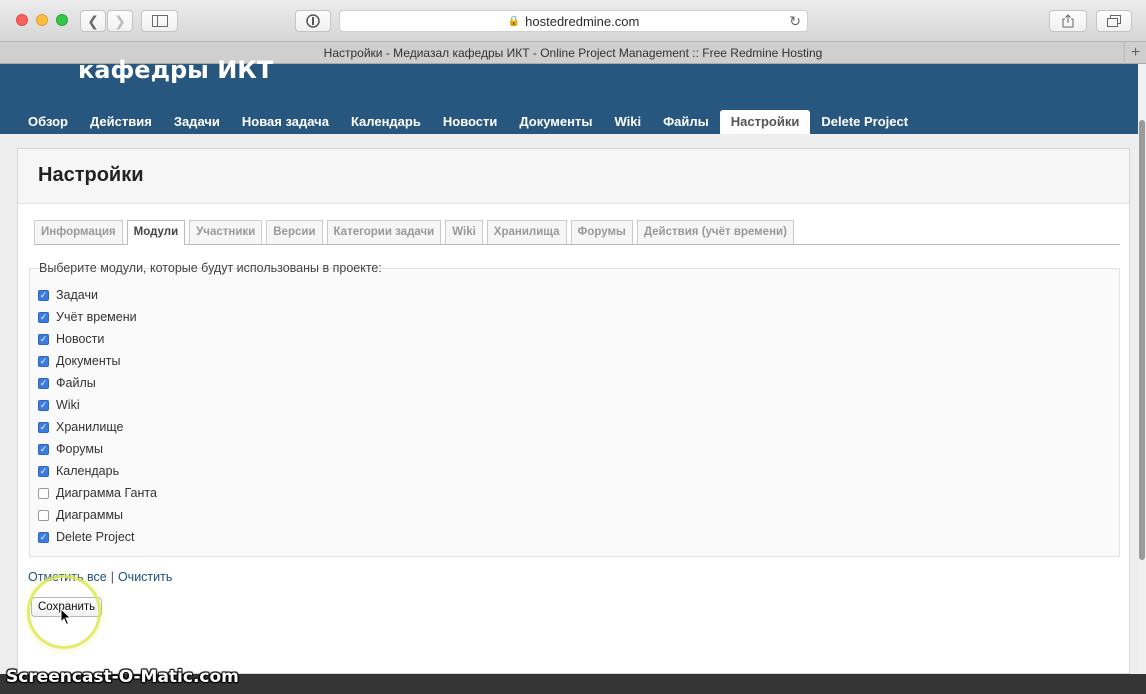 The image size is (1146, 694). What do you see at coordinates (95, 537) in the screenshot?
I see `module-label: Delete Project` at bounding box center [95, 537].